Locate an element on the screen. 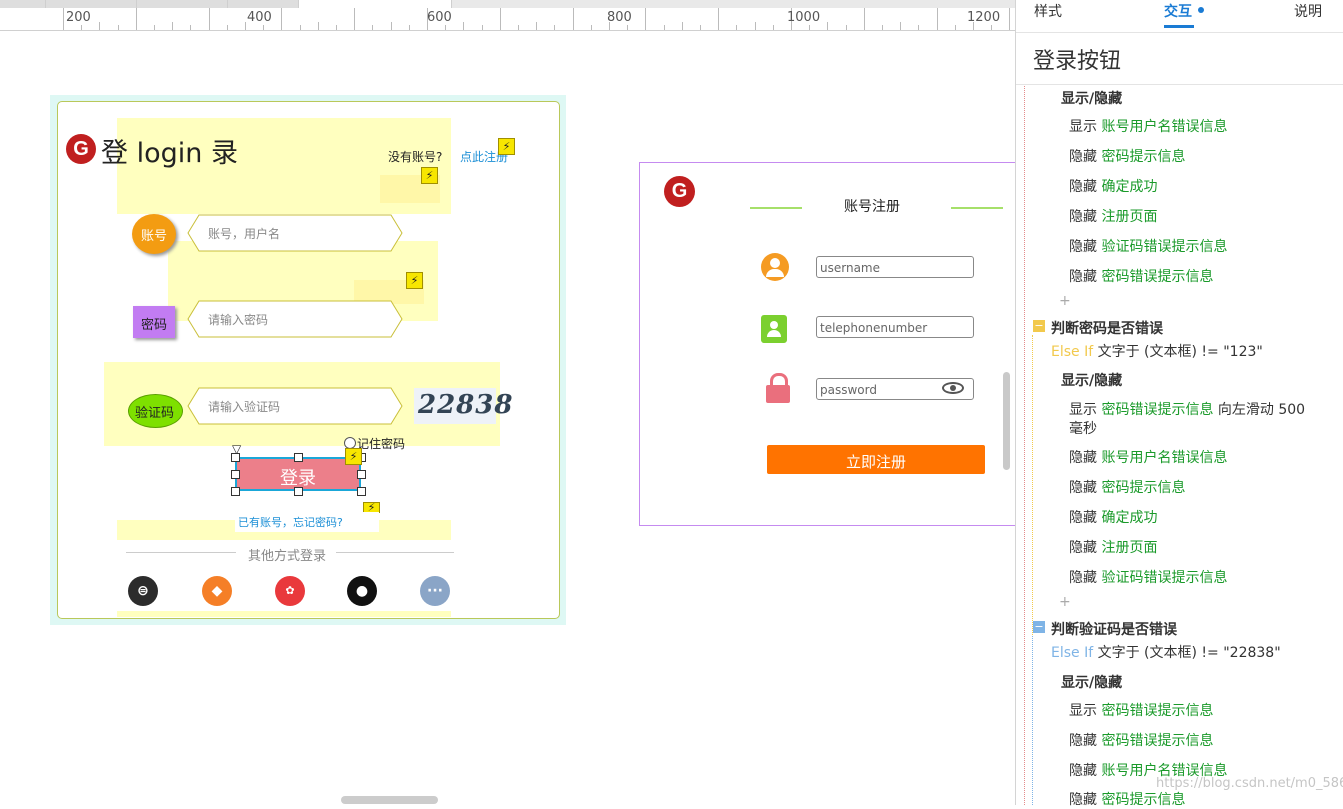  vertical-scrollbar is located at coordinates (1006, 421).